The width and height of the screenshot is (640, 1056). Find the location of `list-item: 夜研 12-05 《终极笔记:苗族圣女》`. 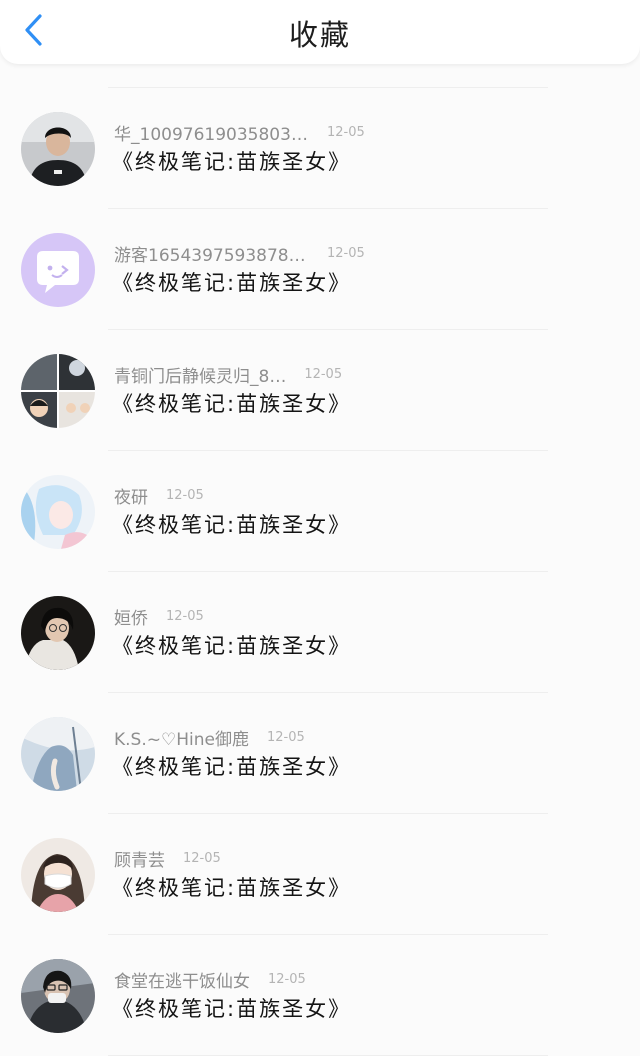

list-item: 夜研 12-05 《终极笔记:苗族圣女》 is located at coordinates (320, 511).